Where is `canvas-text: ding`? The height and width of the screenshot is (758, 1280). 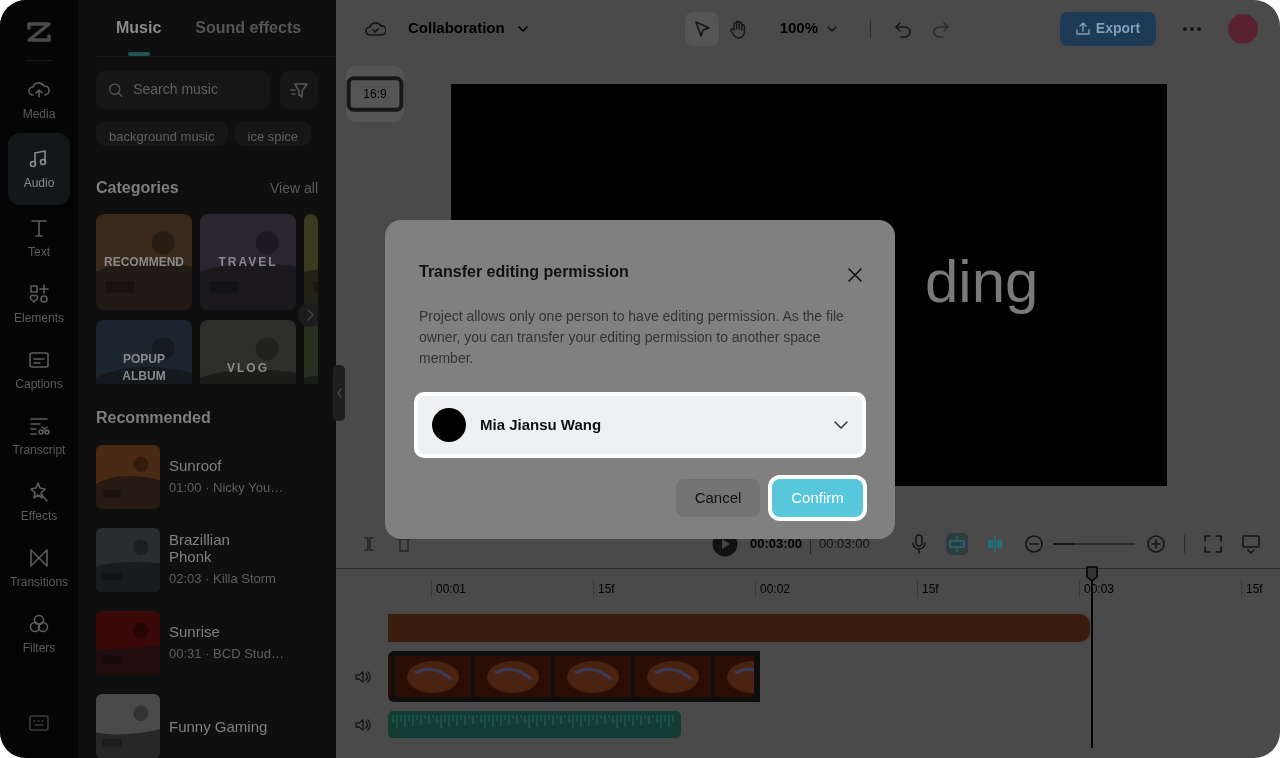 canvas-text: ding is located at coordinates (982, 282).